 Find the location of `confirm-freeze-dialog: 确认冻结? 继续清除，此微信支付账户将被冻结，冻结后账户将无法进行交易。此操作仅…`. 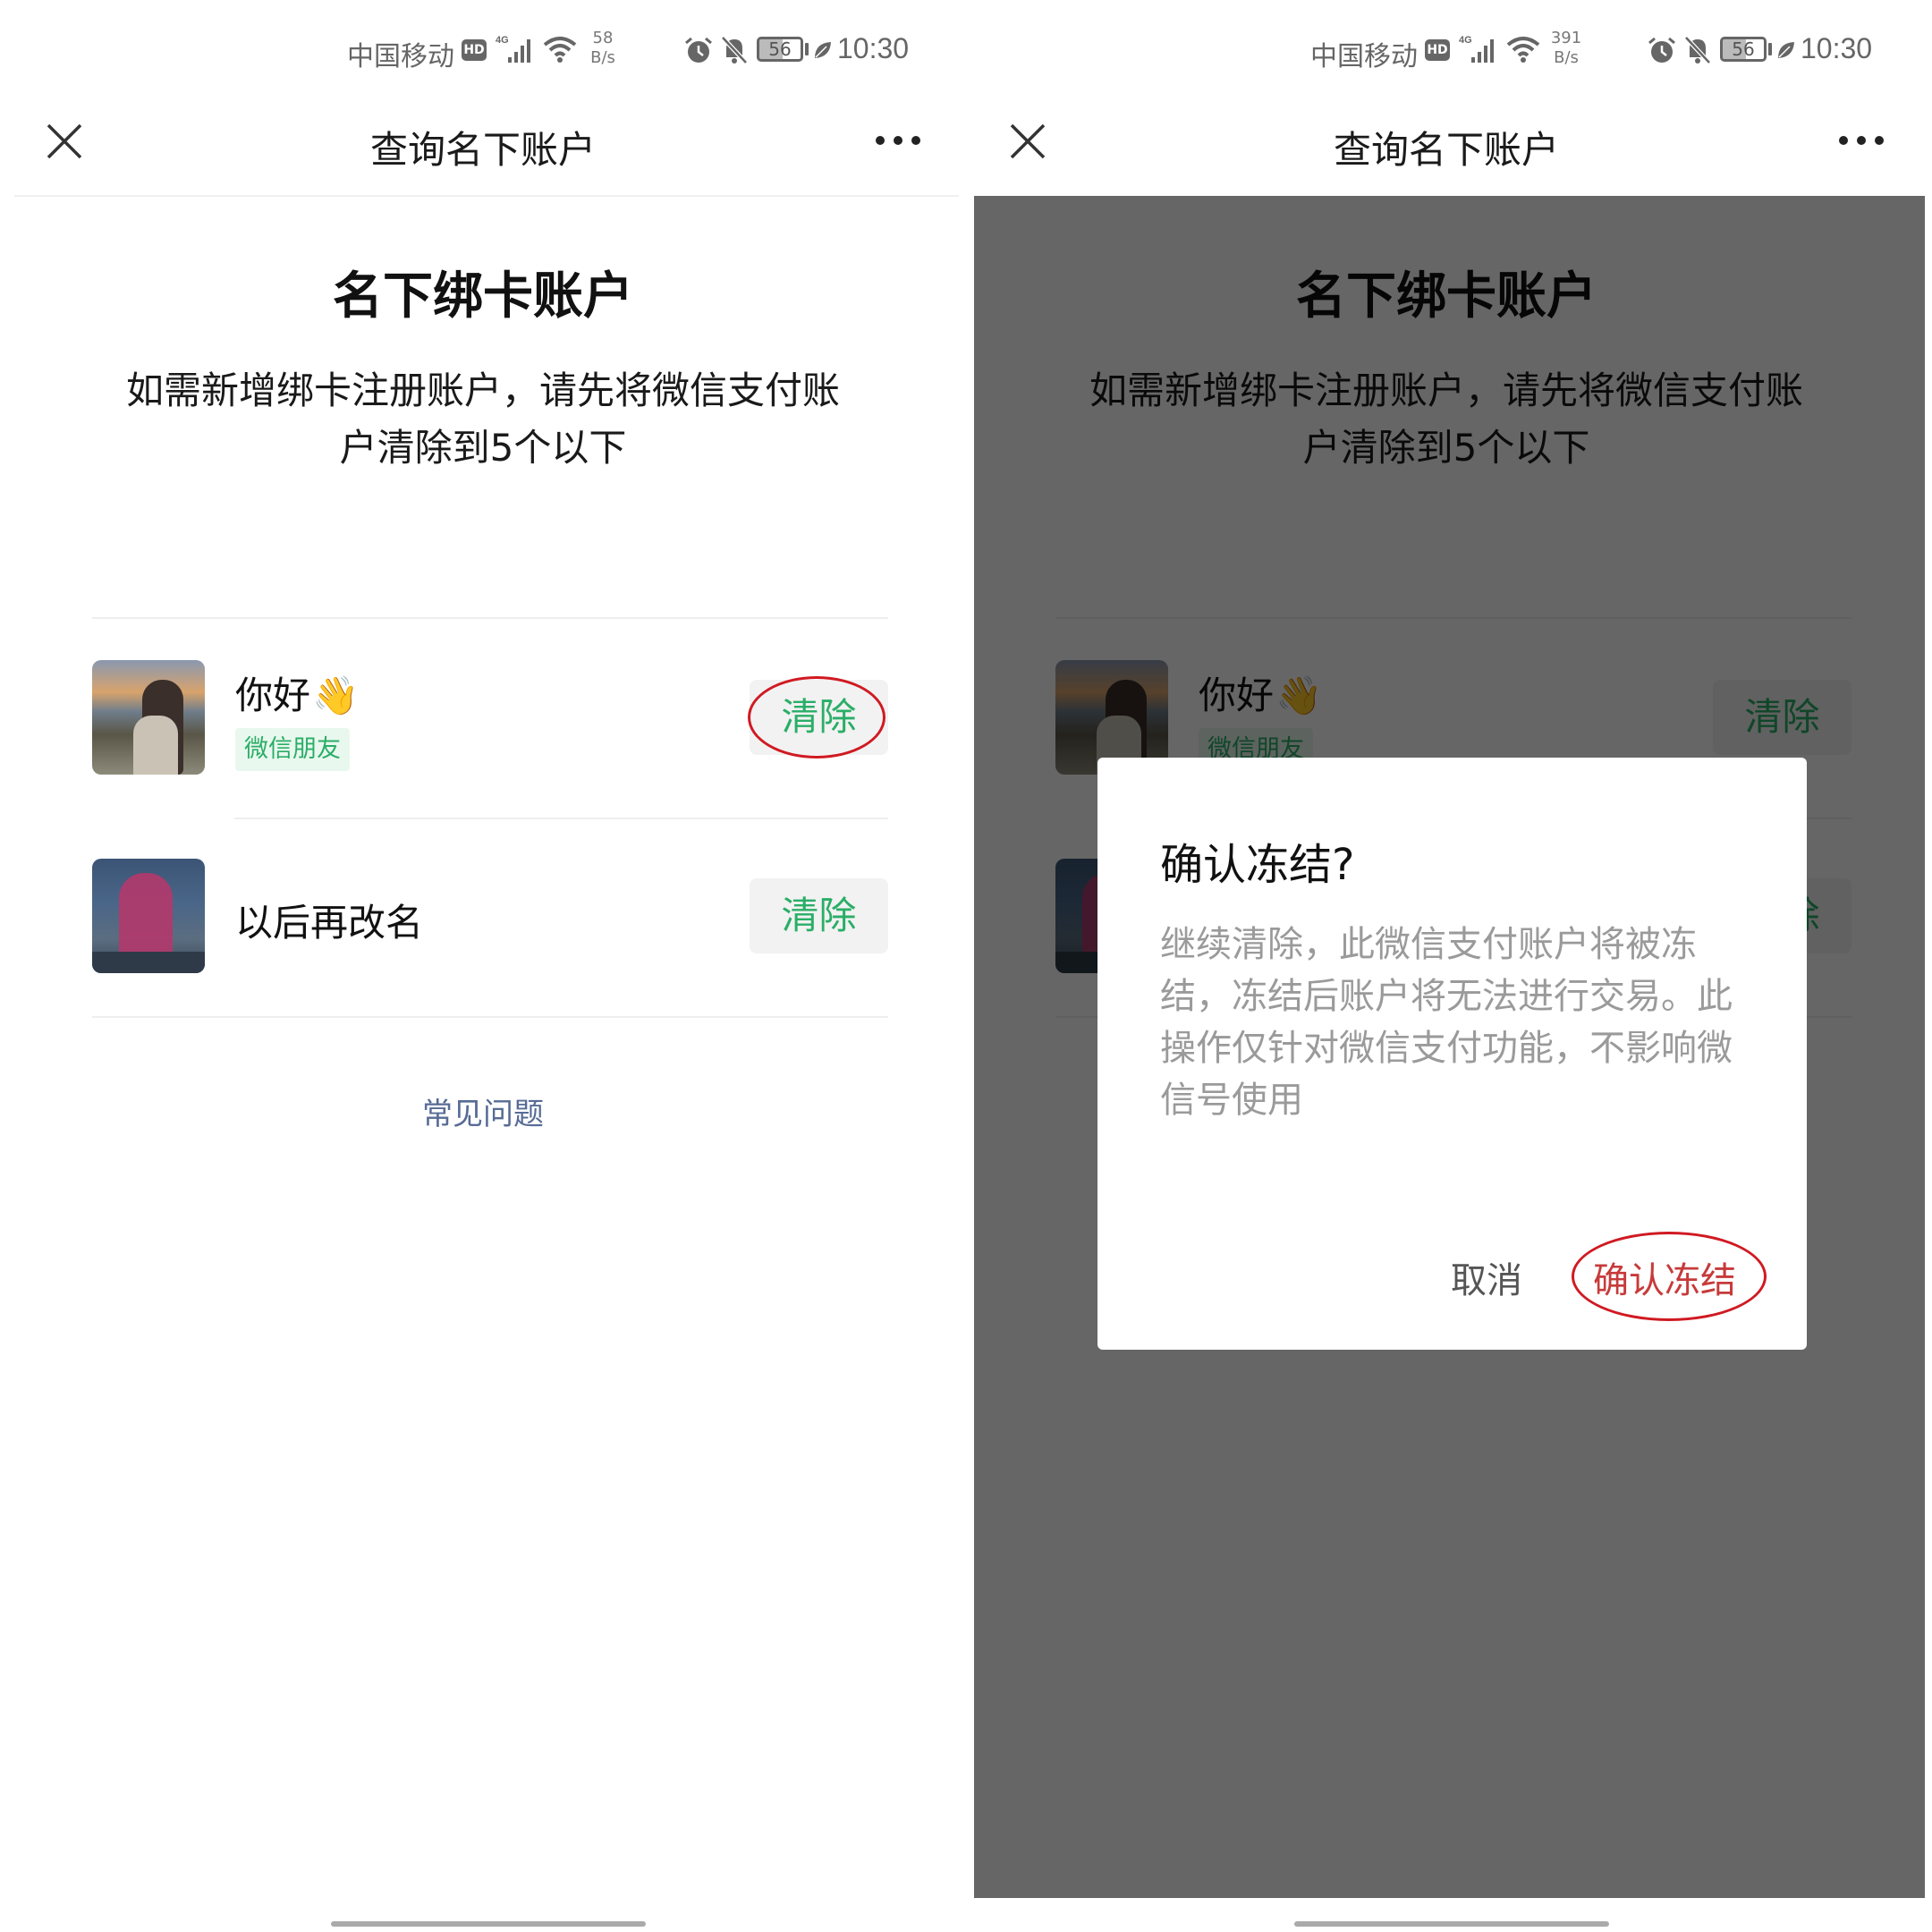

confirm-freeze-dialog: 确认冻结? 继续清除，此微信支付账户将被冻结，冻结后账户将无法进行交易。此操作仅… is located at coordinates (1452, 1054).